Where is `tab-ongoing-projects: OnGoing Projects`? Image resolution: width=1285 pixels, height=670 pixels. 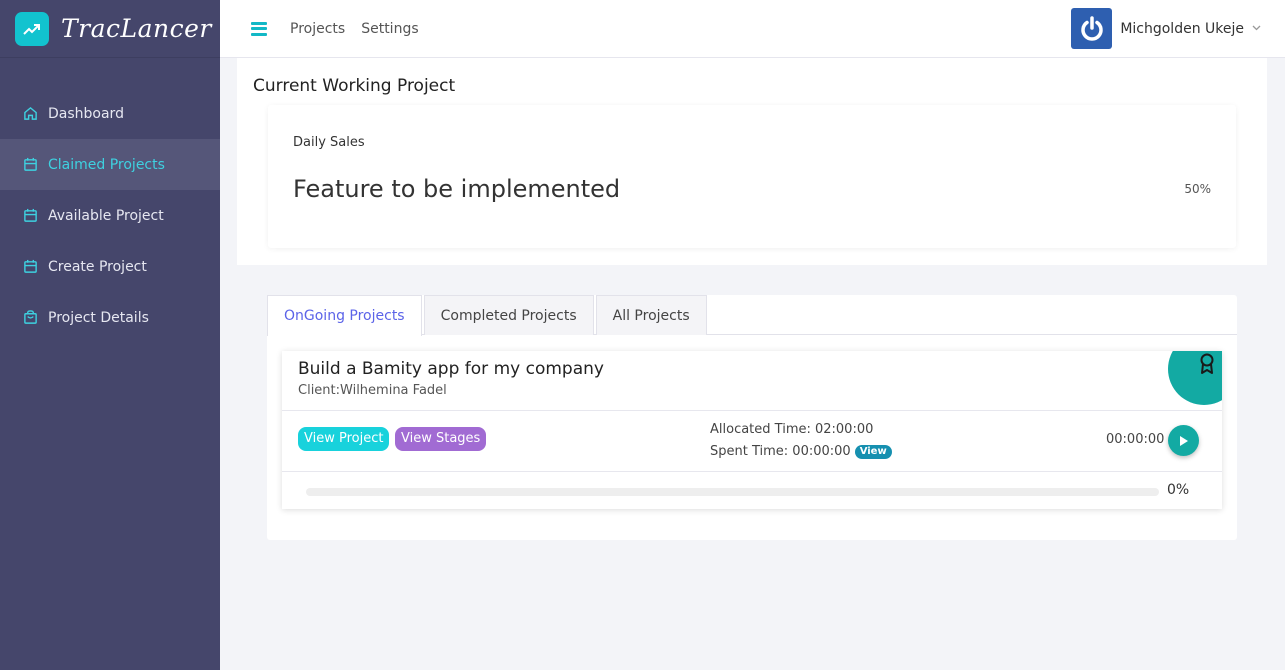 tab-ongoing-projects: OnGoing Projects is located at coordinates (344, 315).